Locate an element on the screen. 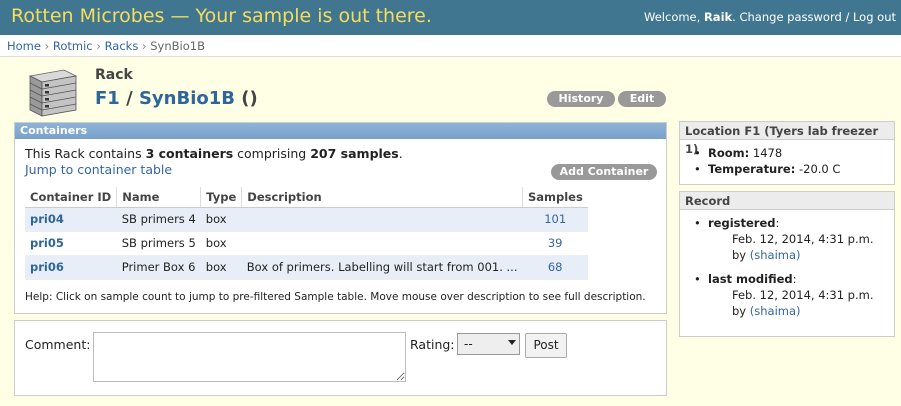  summary-container-count: 3 containers is located at coordinates (189, 153).